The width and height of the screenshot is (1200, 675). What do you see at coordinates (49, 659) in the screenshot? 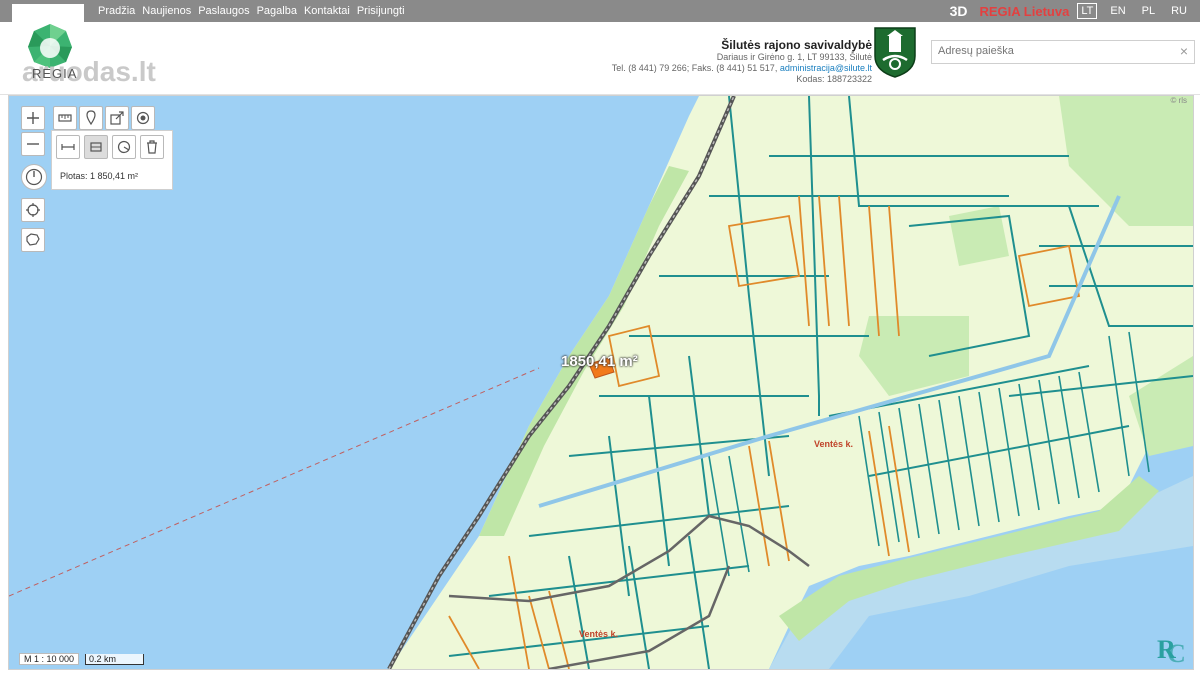
I see `scale-ratio: M 1 : 10 000` at bounding box center [49, 659].